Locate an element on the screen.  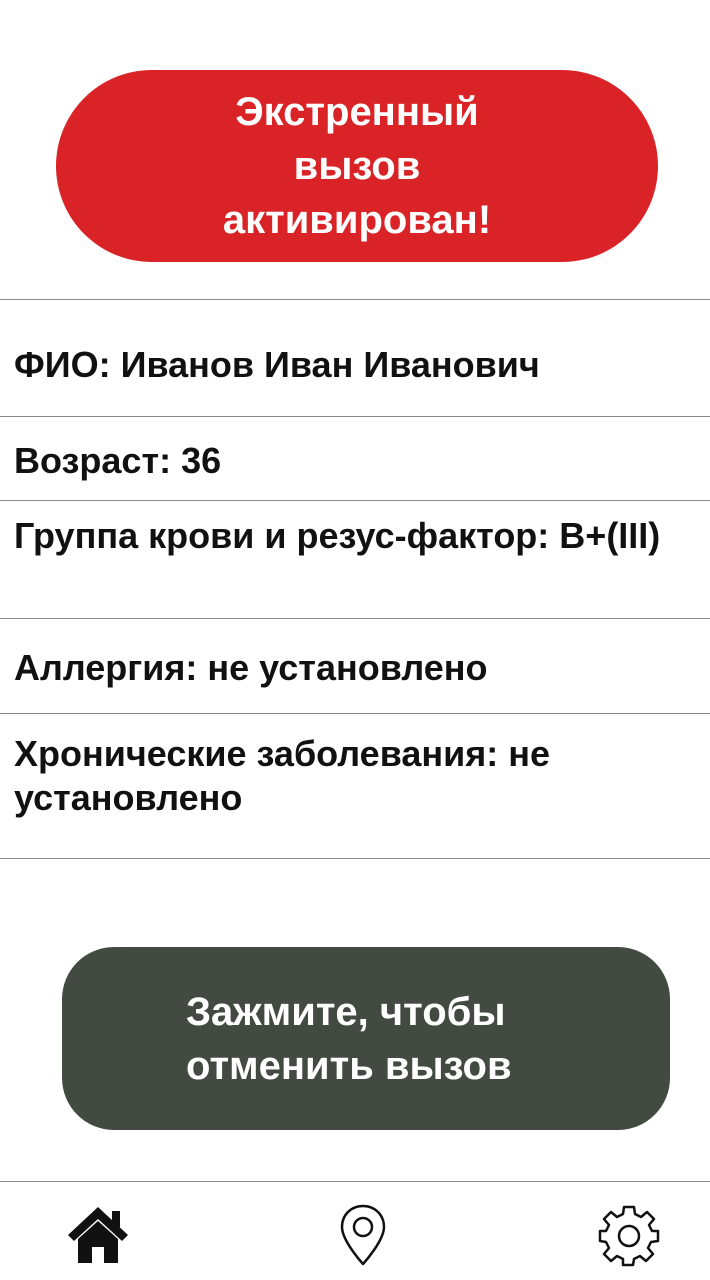
allergy-field: Аллергия: не установлено is located at coordinates (251, 667).